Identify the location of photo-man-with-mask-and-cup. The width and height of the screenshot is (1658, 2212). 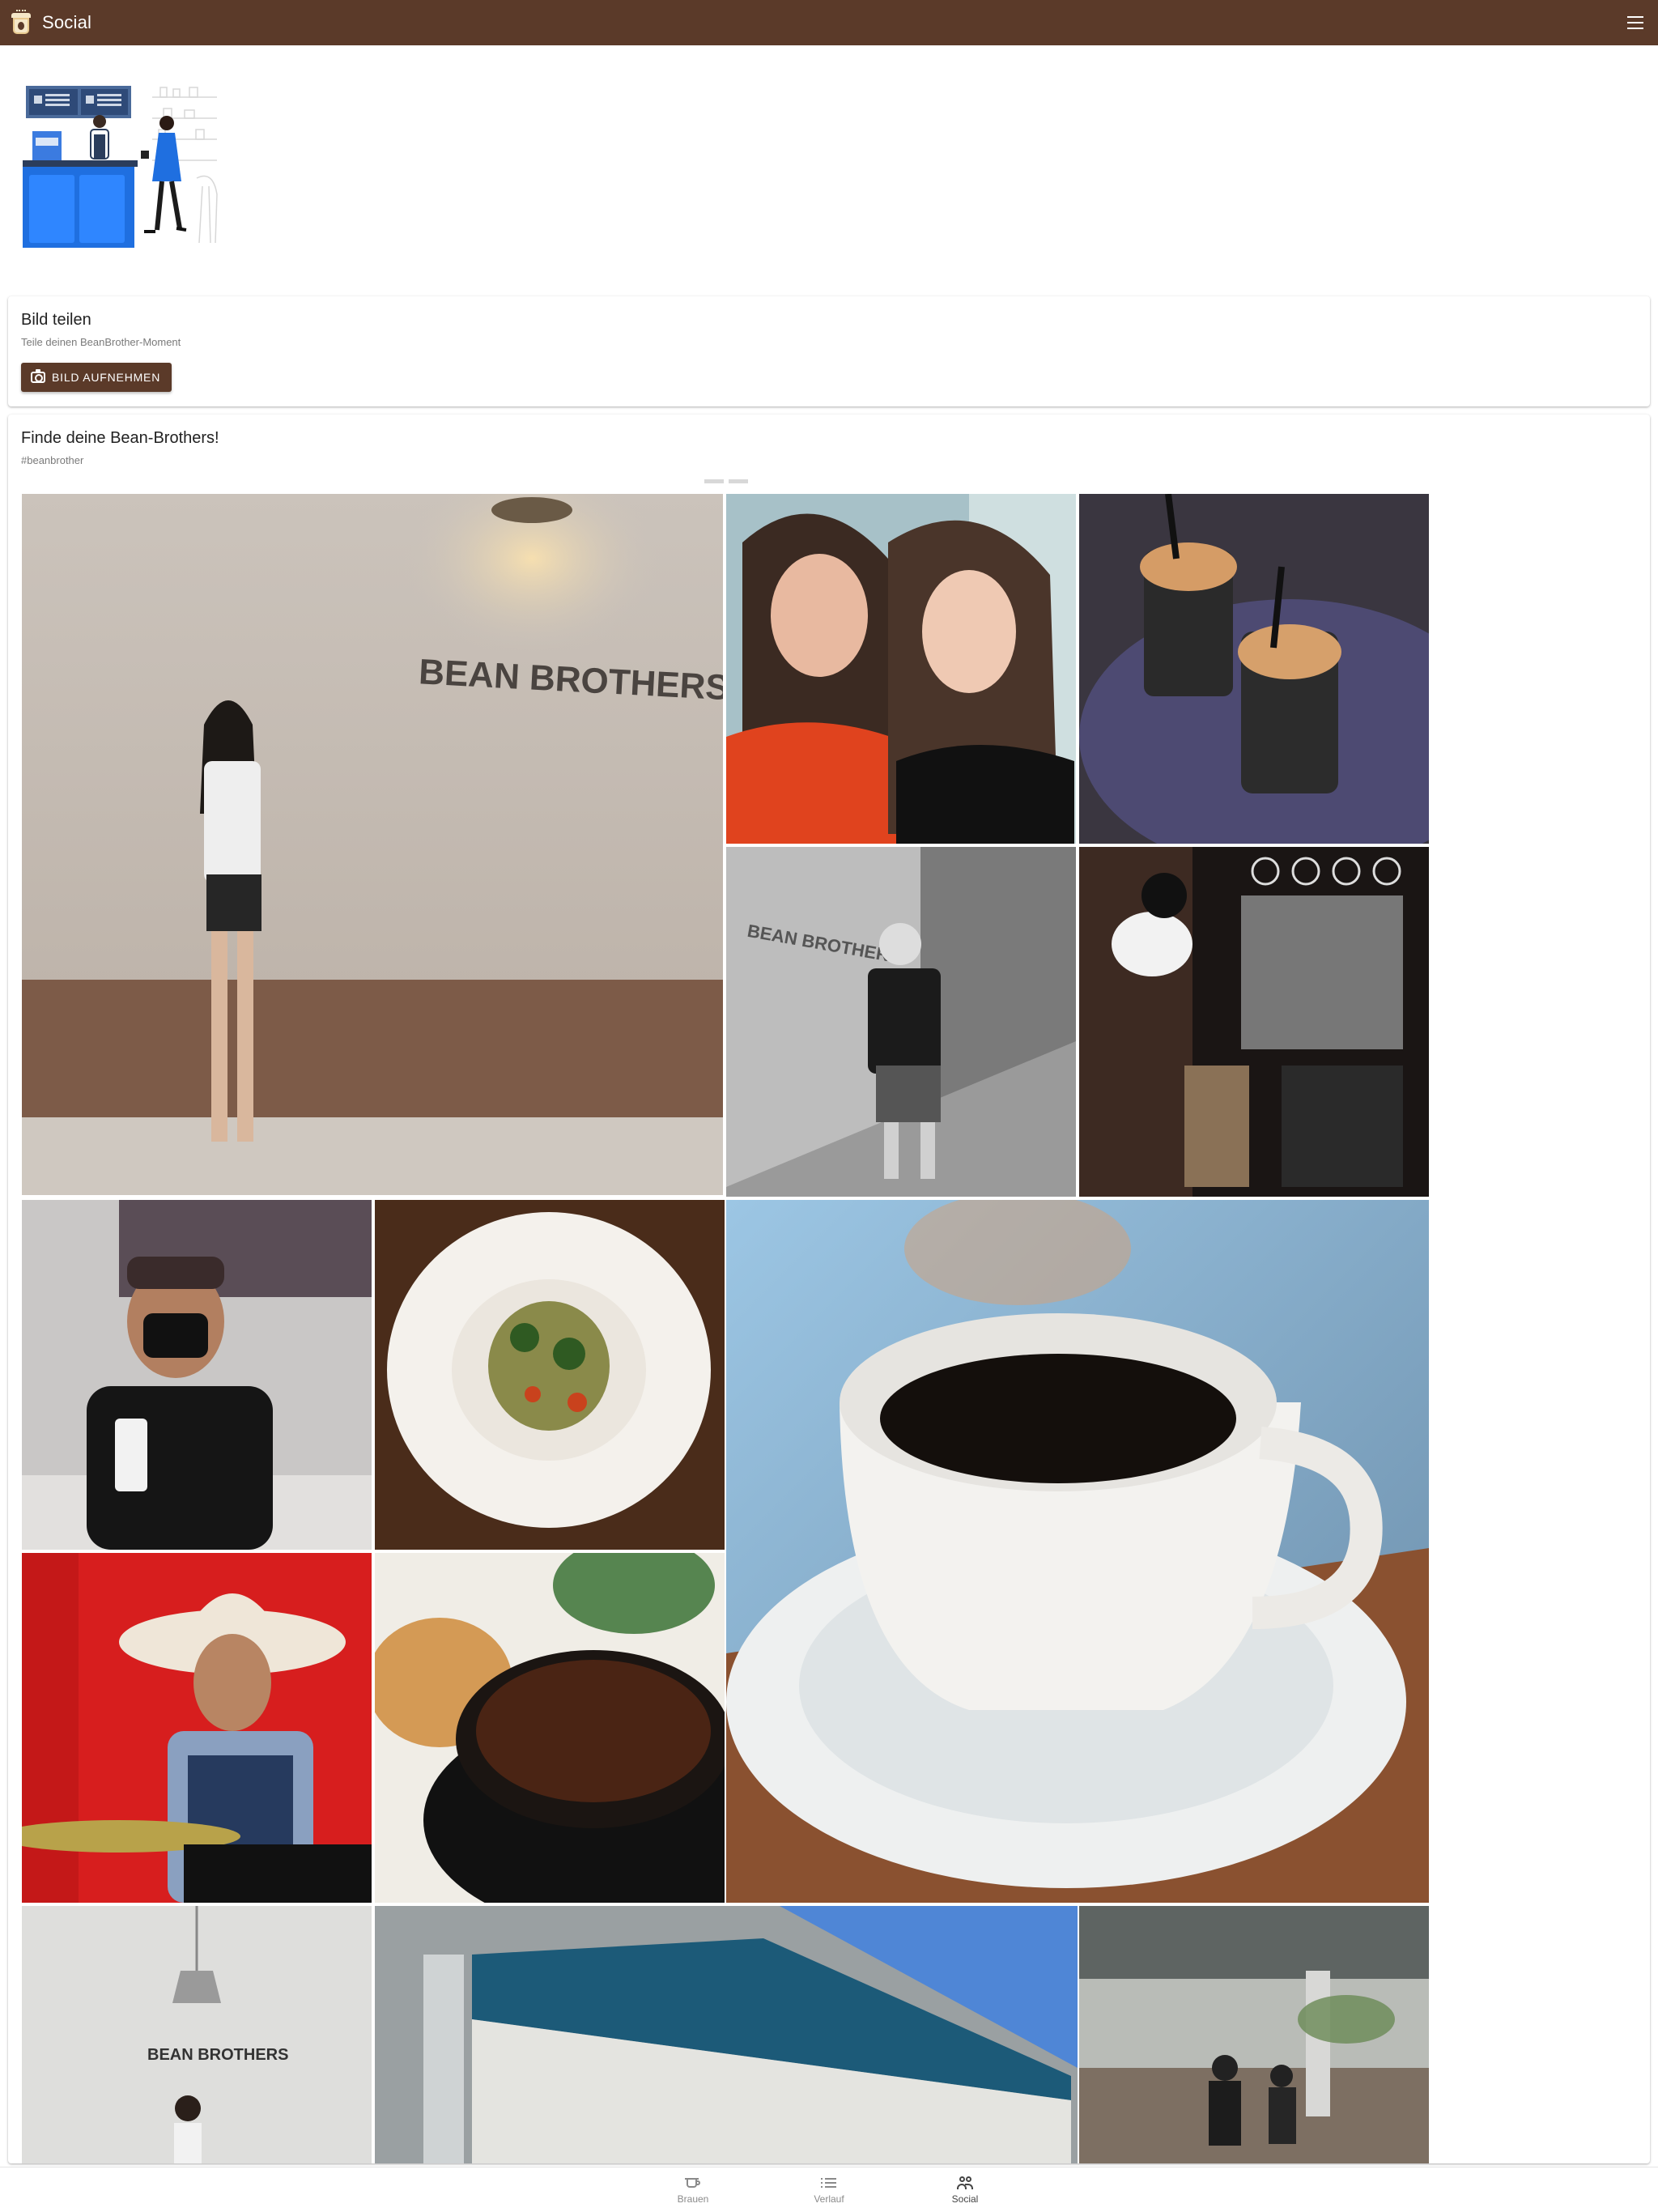
(197, 1375).